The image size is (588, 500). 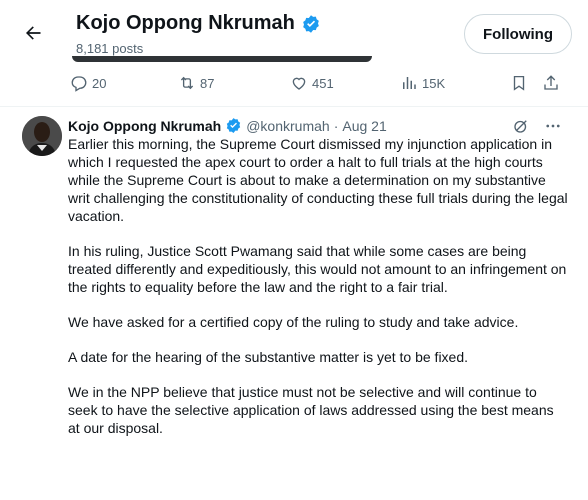 I want to click on arrow-left-icon, so click(x=33, y=33).